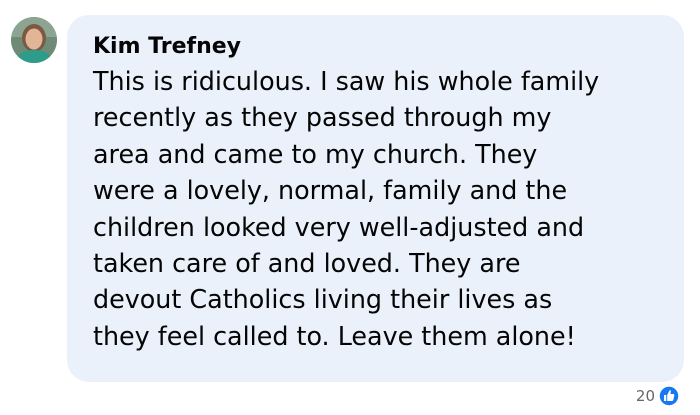 The height and width of the screenshot is (415, 700). Describe the element at coordinates (669, 396) in the screenshot. I see `like-icon` at that location.